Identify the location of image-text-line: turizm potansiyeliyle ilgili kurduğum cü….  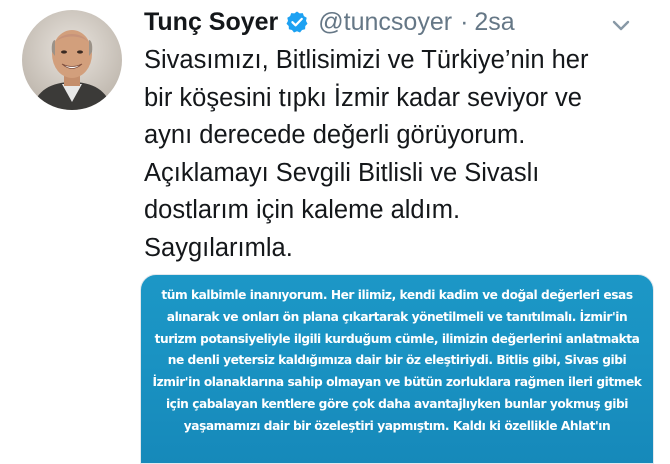
(397, 338).